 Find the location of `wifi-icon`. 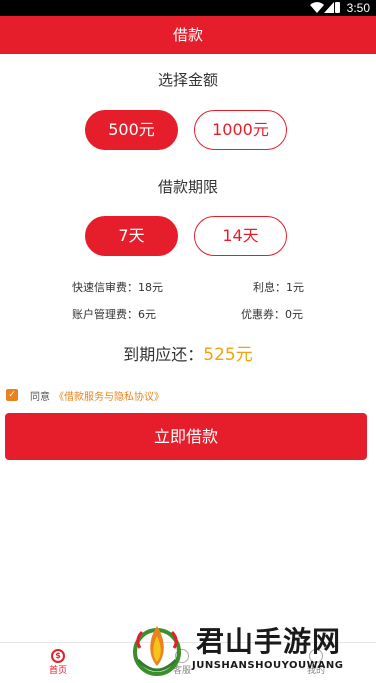

wifi-icon is located at coordinates (317, 7).